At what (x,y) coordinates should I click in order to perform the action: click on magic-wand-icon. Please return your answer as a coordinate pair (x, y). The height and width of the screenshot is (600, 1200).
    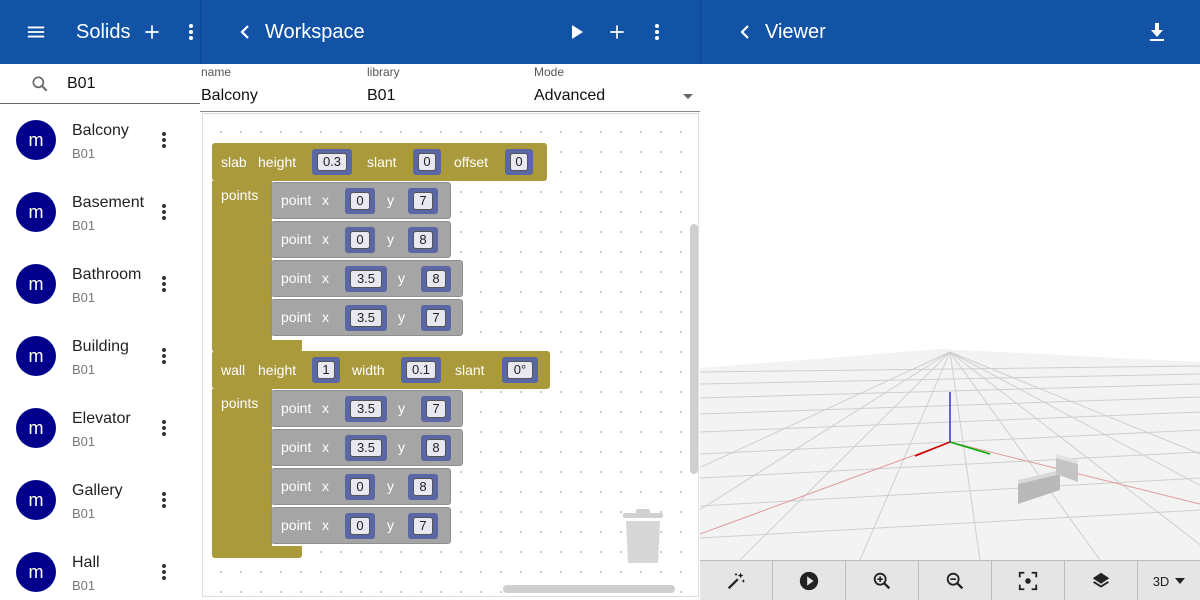
    Looking at the image, I should click on (736, 581).